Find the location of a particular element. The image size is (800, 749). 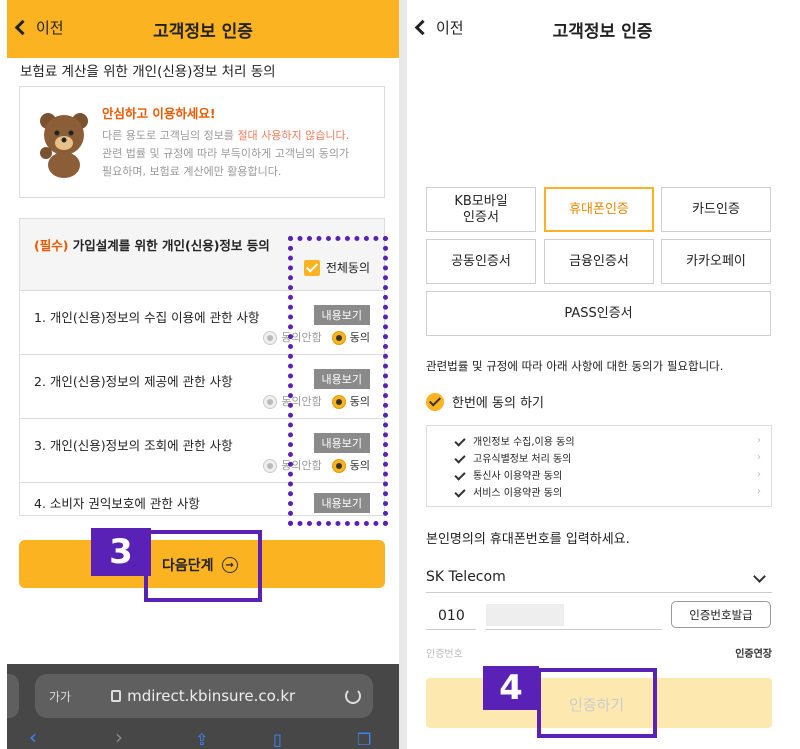

divider is located at coordinates (403, 374).